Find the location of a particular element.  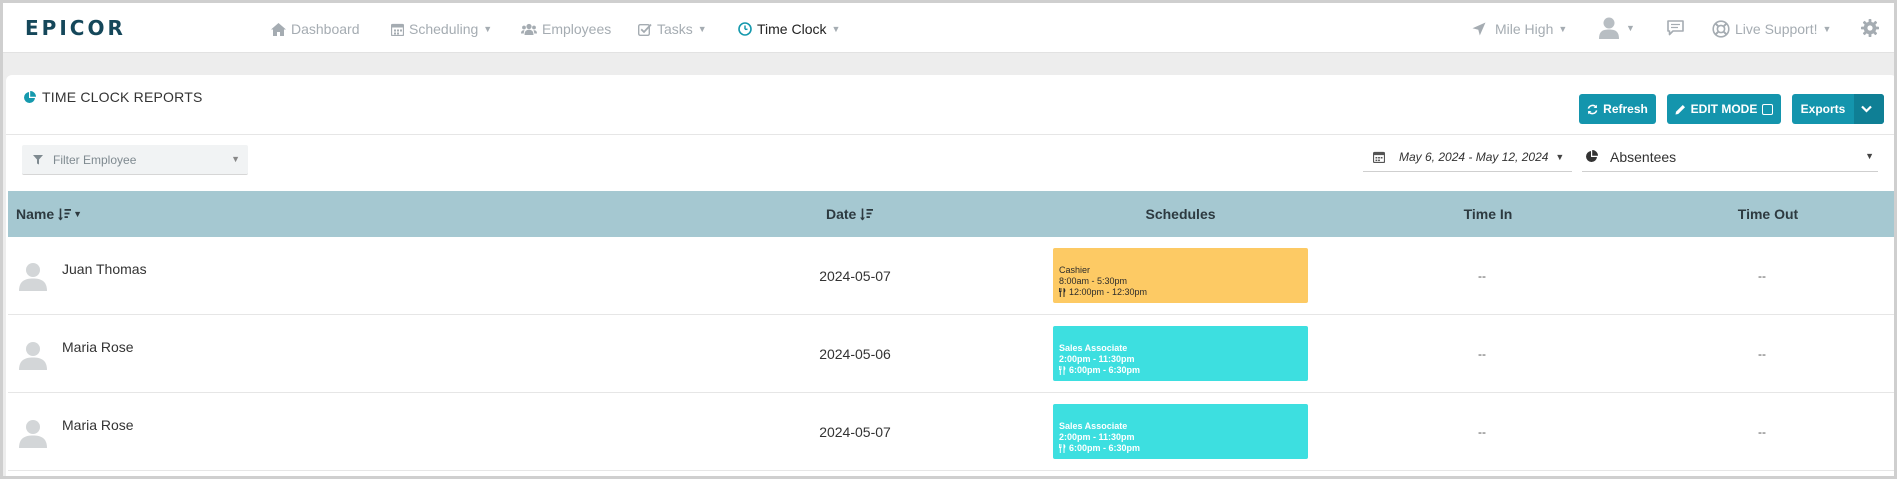

messages-button is located at coordinates (1675, 28).